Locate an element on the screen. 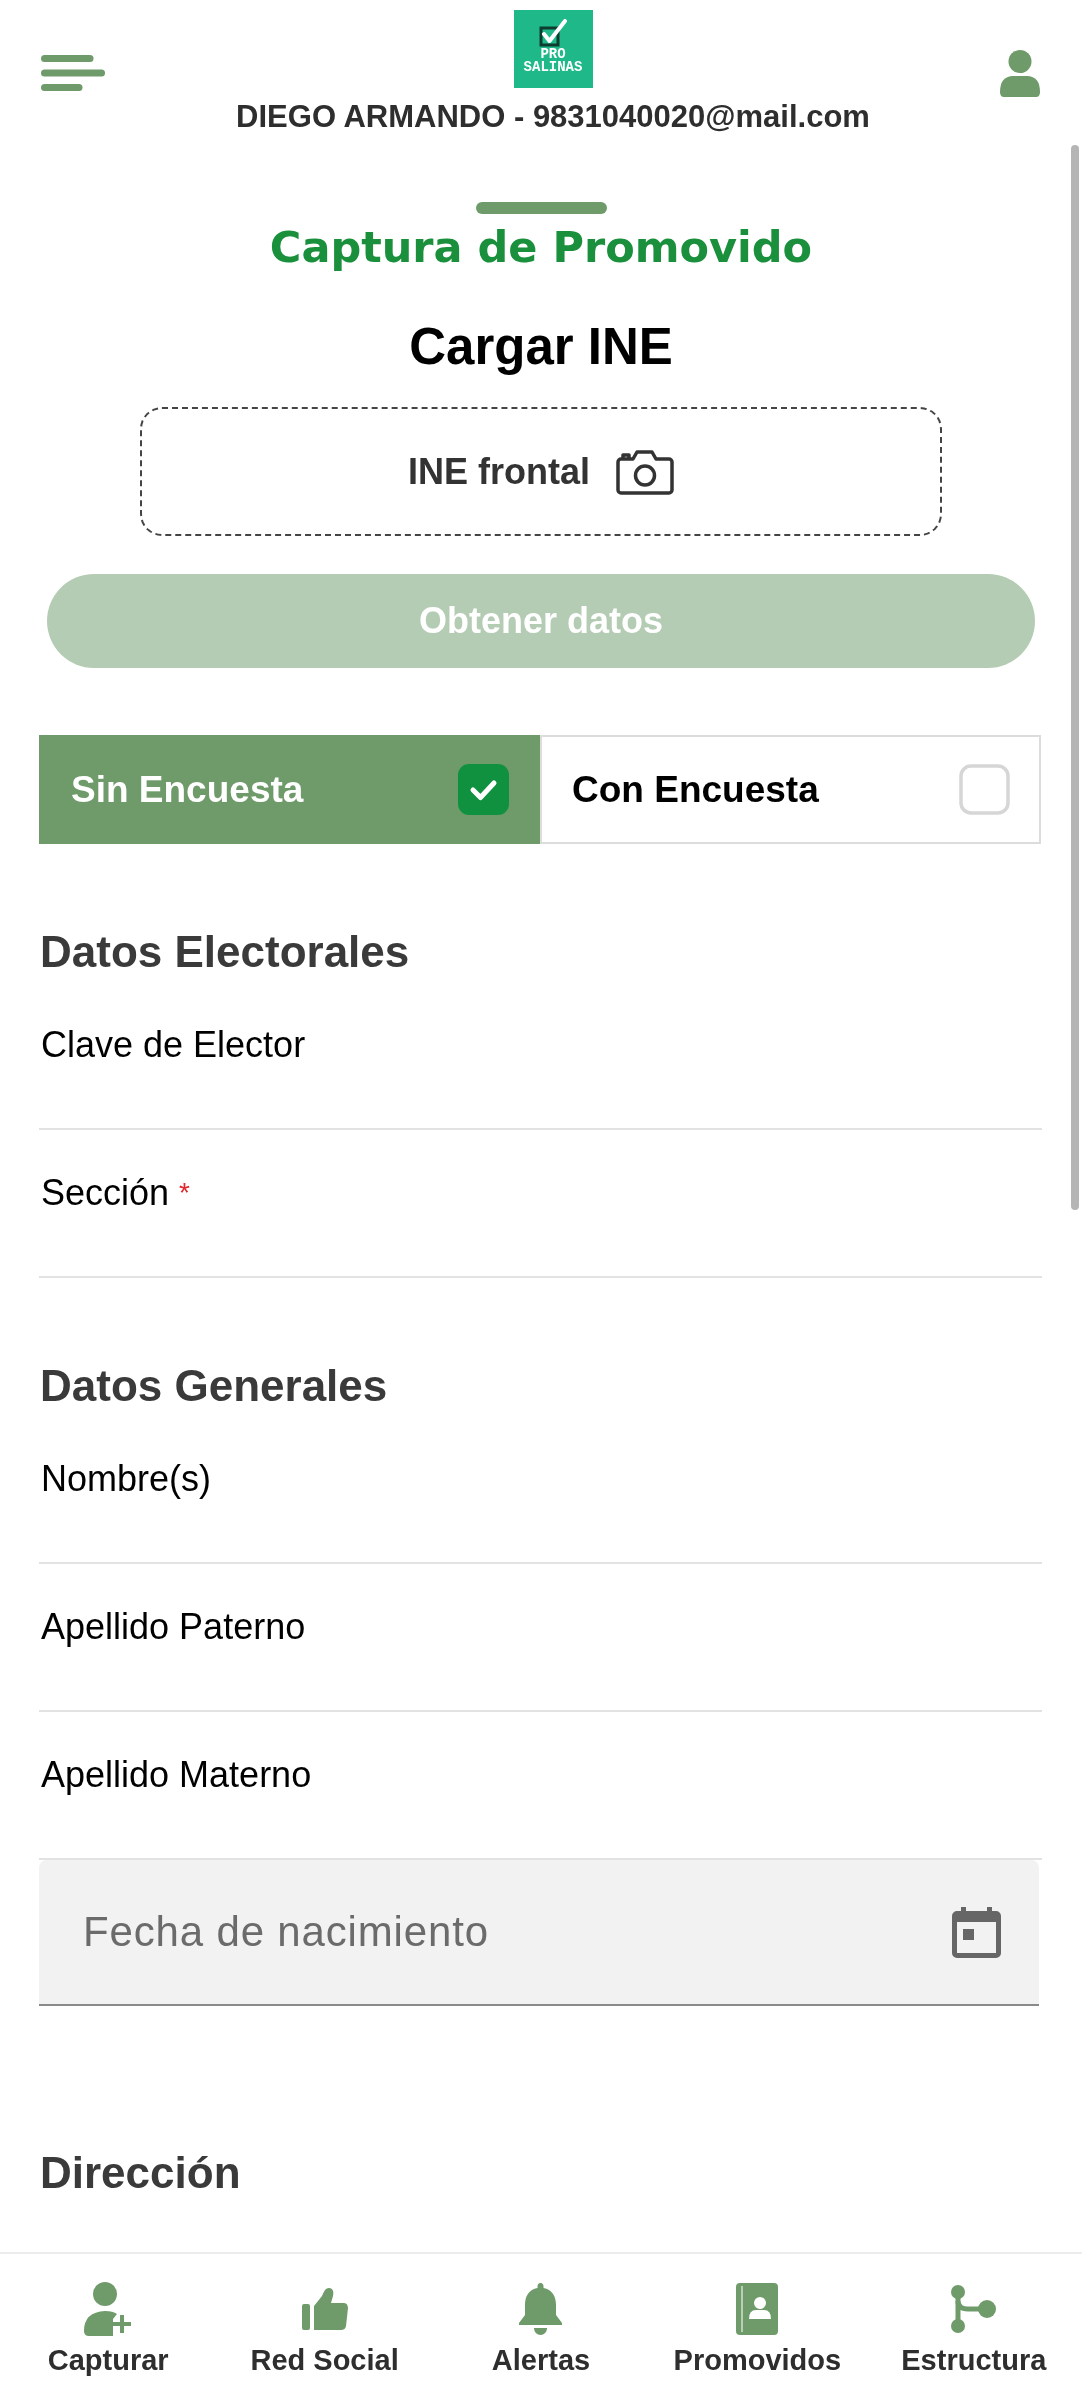  text-field: Apellido Paterno is located at coordinates (540, 1638).